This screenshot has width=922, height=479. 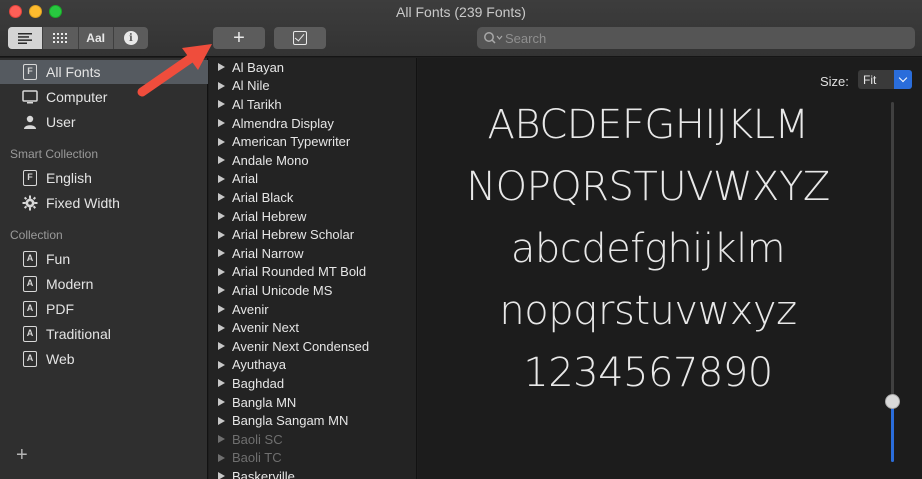 What do you see at coordinates (104, 259) in the screenshot?
I see `sidebar-item-fun: A Fun` at bounding box center [104, 259].